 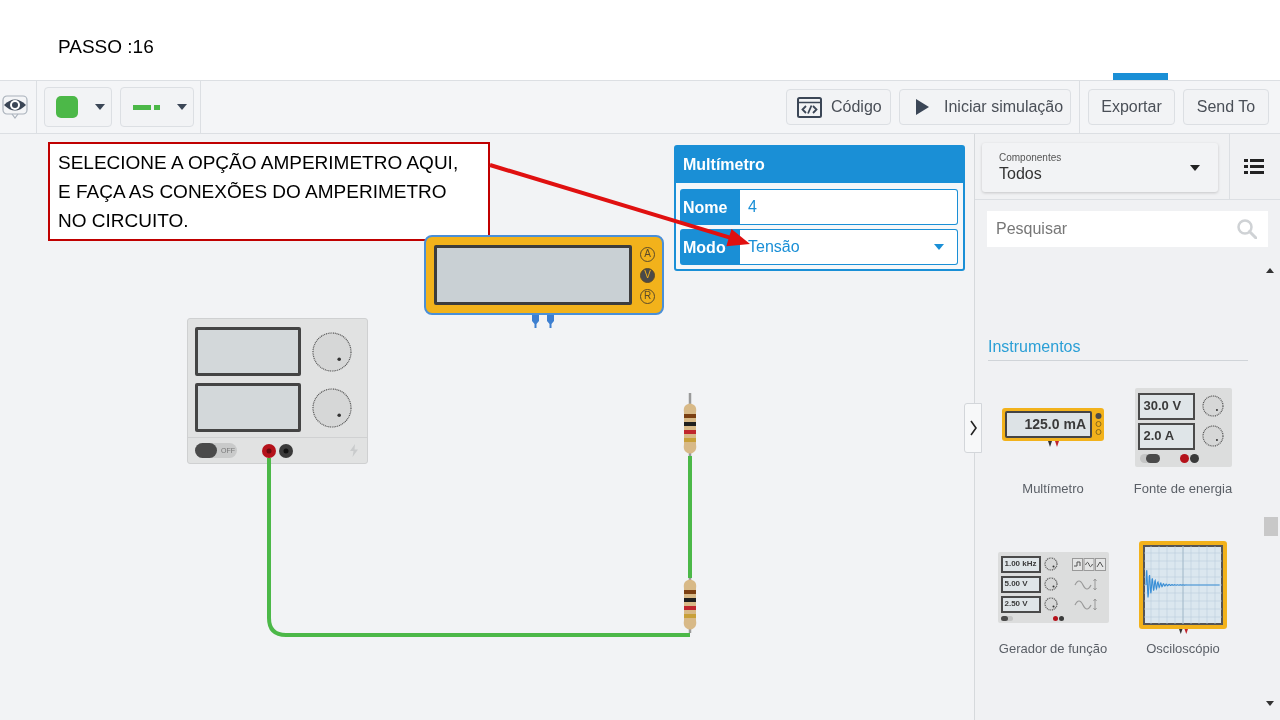 I want to click on power-supply-thumbnail: 30.0 V 2.0 A, so click(x=1183, y=427).